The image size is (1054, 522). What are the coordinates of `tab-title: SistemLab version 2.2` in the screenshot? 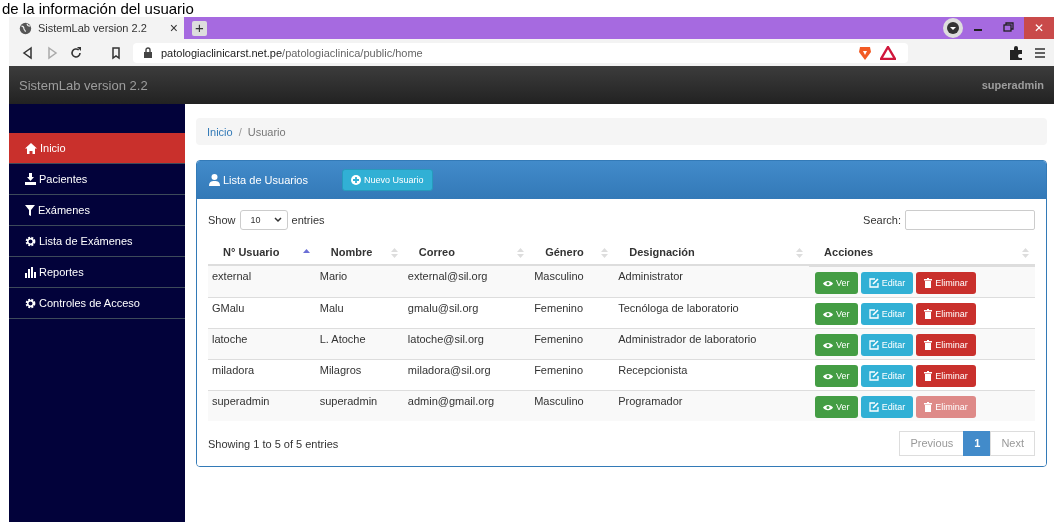 It's located at (93, 28).